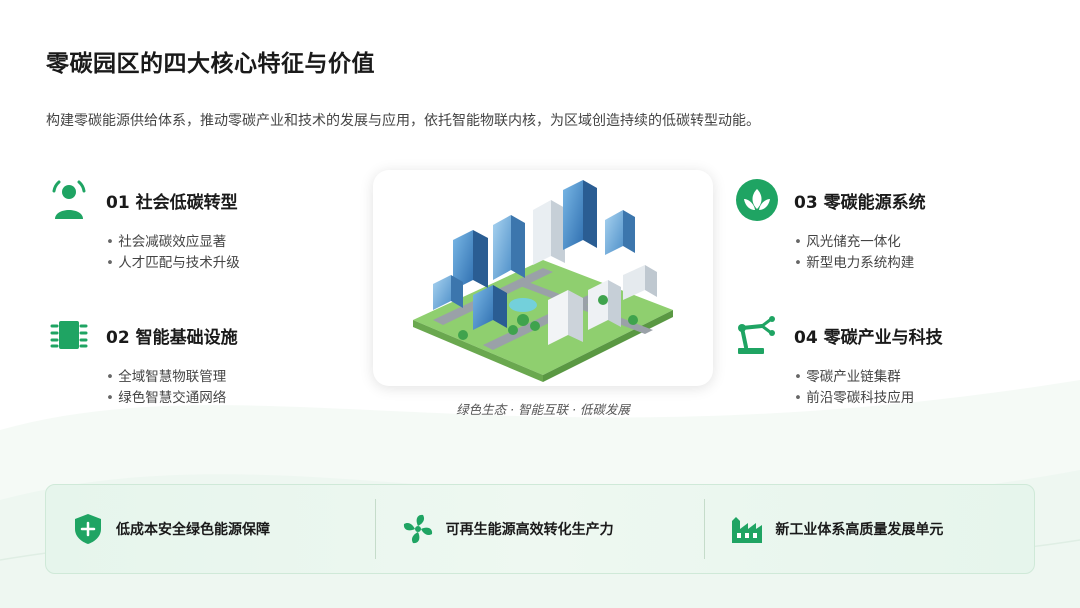  Describe the element at coordinates (206, 398) in the screenshot. I see `feature-bullet: 绿色智慧交通网络` at that location.